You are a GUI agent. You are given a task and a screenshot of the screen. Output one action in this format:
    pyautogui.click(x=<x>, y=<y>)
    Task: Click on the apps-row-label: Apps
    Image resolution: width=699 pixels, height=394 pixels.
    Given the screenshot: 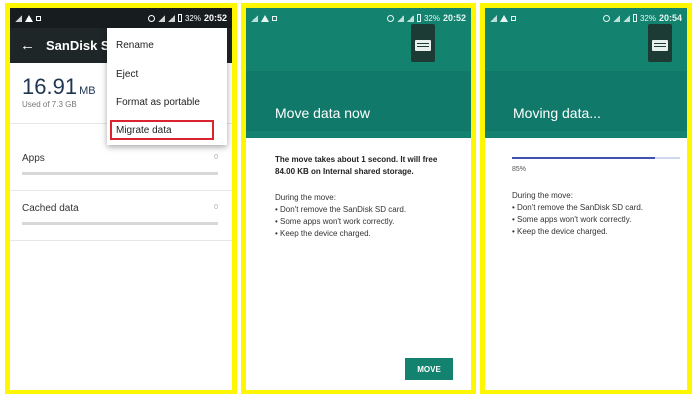 What is the action you would take?
    pyautogui.click(x=33, y=158)
    